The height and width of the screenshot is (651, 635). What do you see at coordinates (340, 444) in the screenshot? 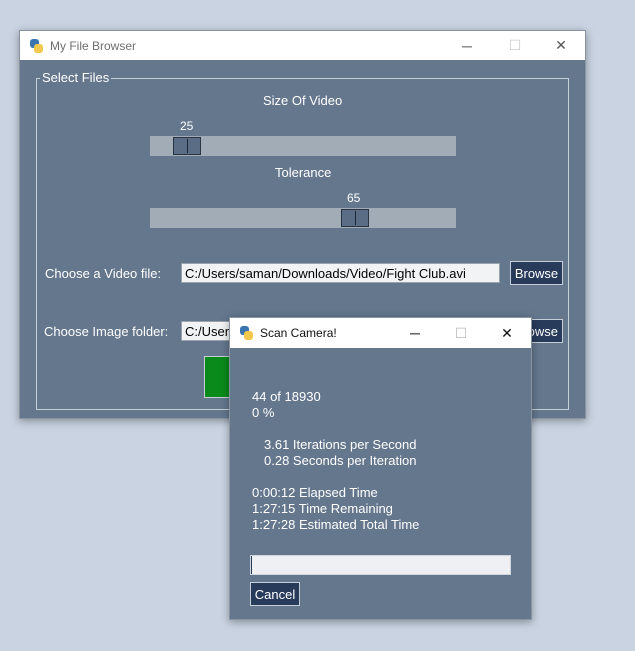
I see `iterations-per-second-text: 3.61 Iterations per Second` at bounding box center [340, 444].